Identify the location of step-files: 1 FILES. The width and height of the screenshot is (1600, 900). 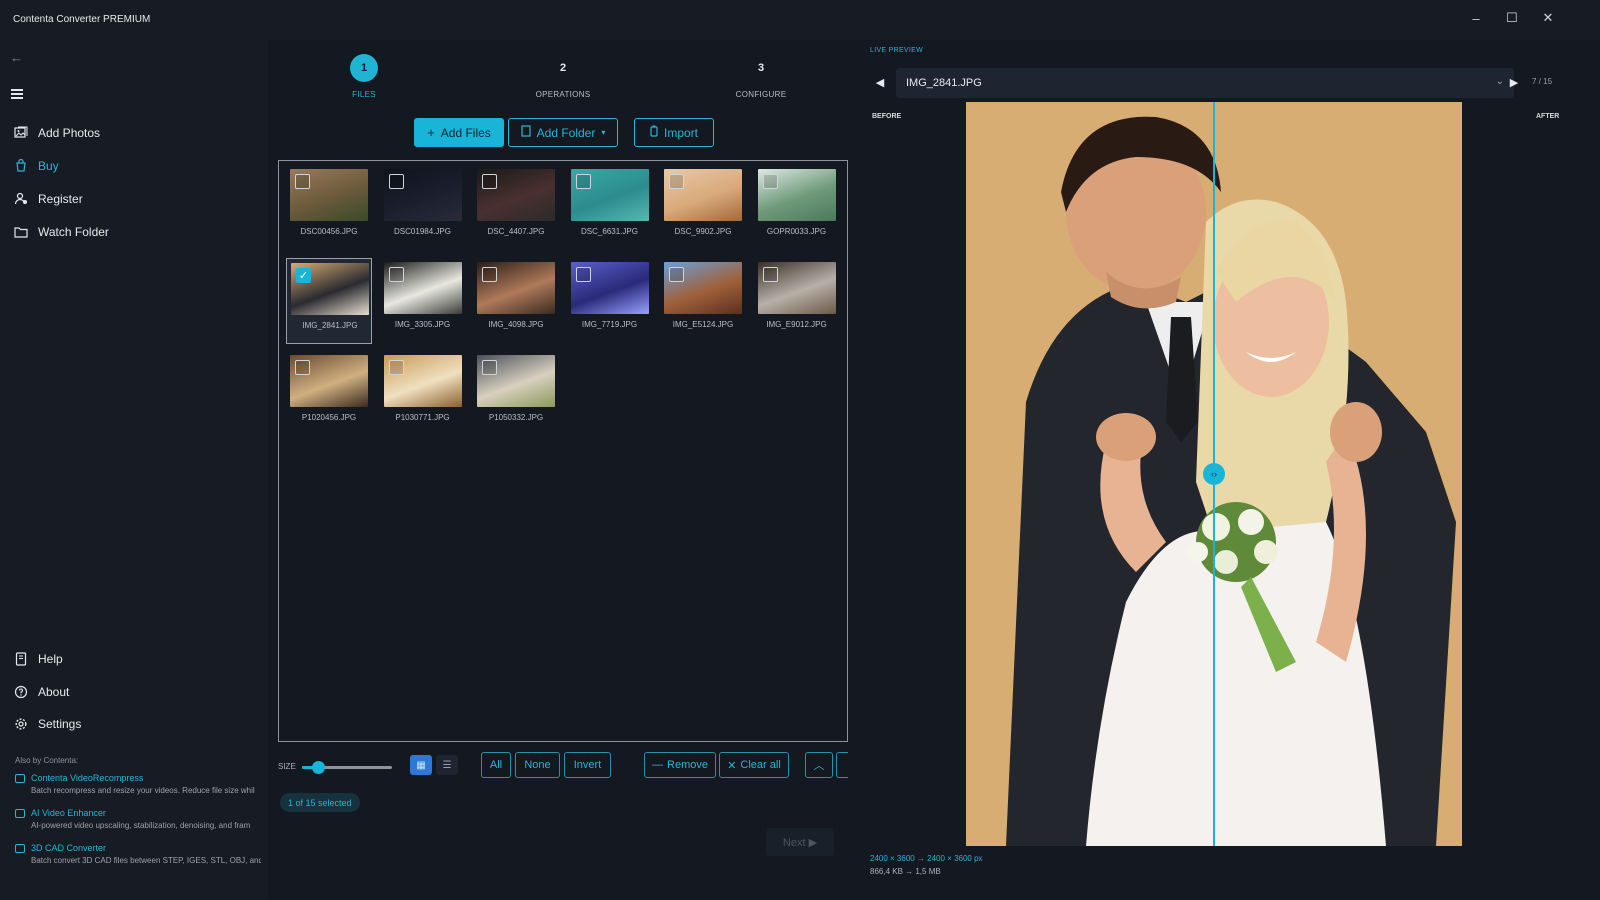
(364, 76).